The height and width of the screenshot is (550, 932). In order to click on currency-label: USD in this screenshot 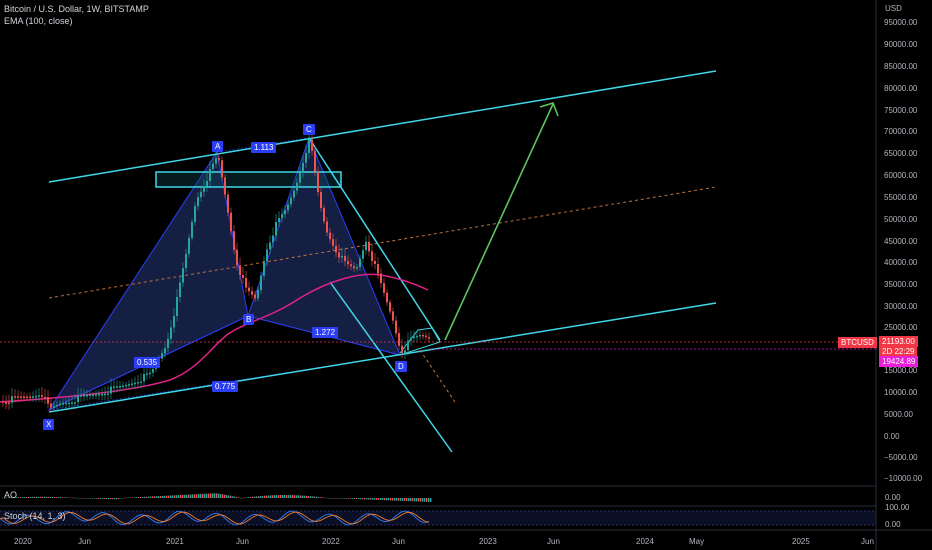, I will do `click(893, 8)`.